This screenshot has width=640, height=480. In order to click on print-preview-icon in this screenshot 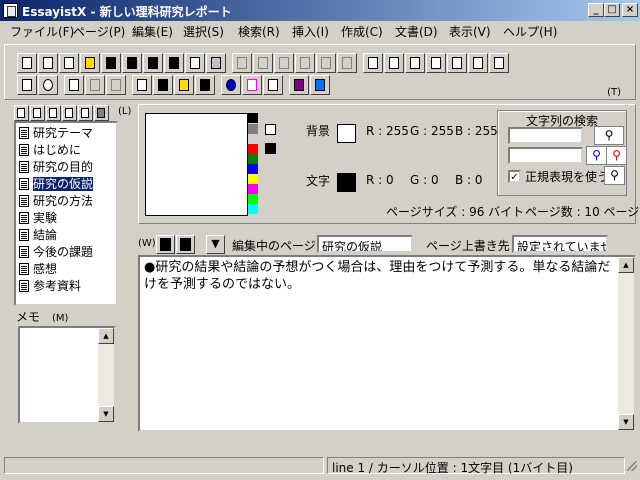, I will do `click(195, 63)`.